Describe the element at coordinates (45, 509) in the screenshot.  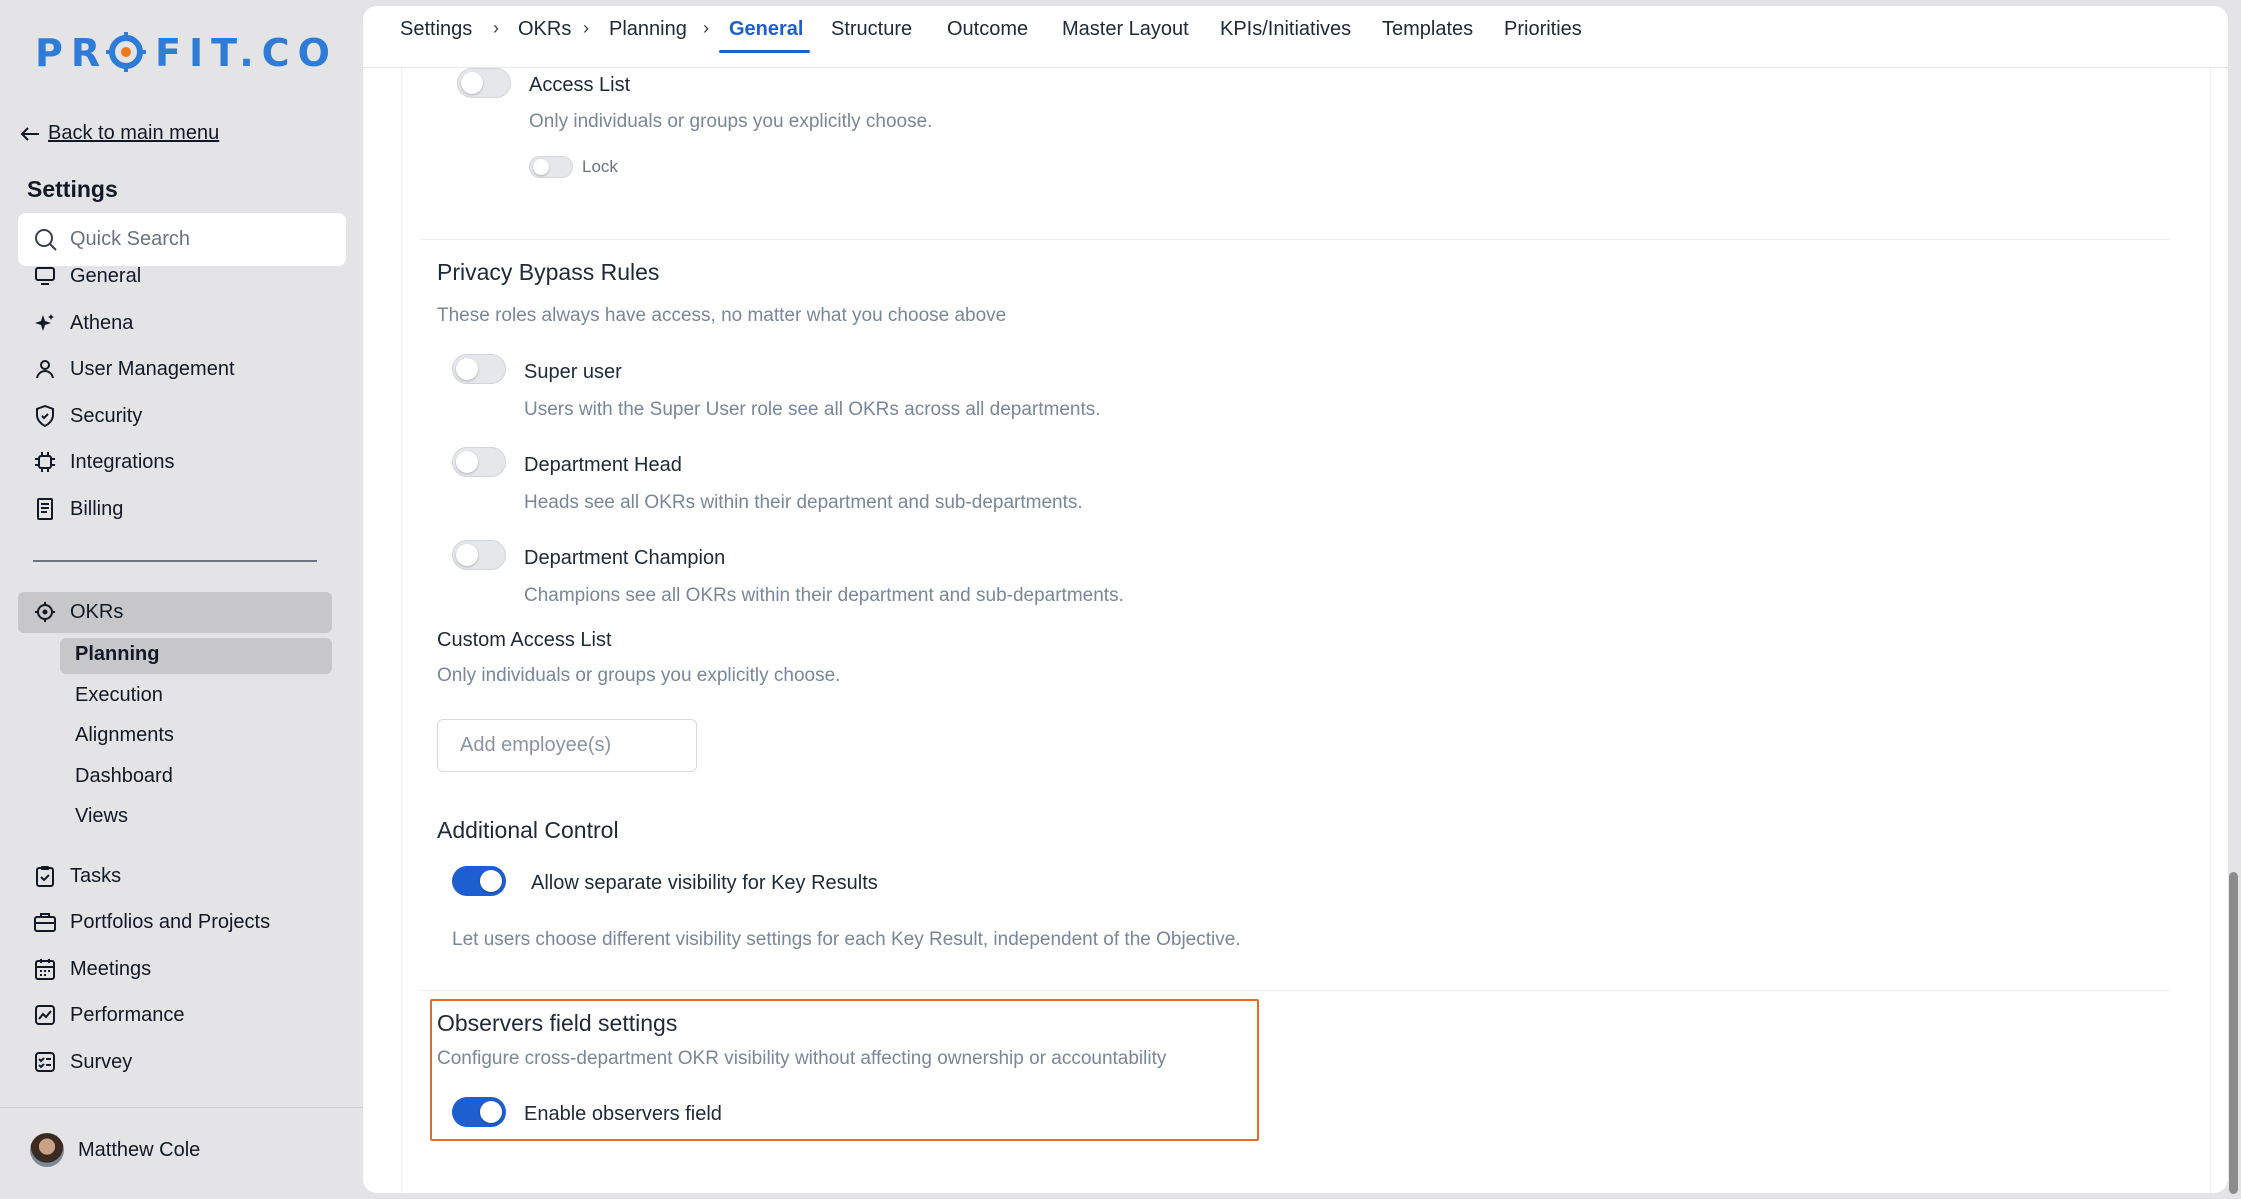
I see `receipt-icon` at that location.